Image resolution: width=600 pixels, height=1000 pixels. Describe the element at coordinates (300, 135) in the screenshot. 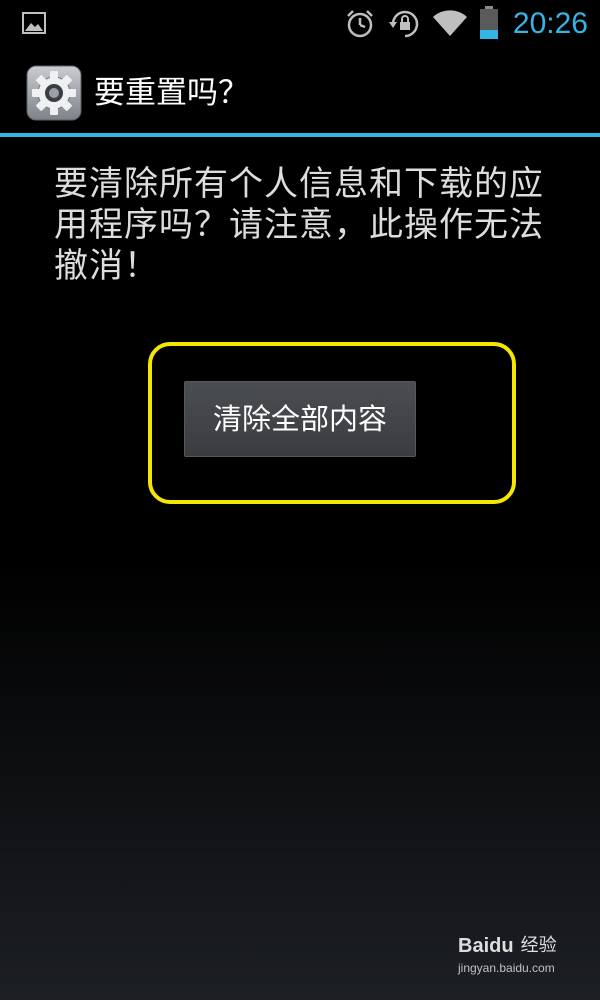

I see `title-divider` at that location.